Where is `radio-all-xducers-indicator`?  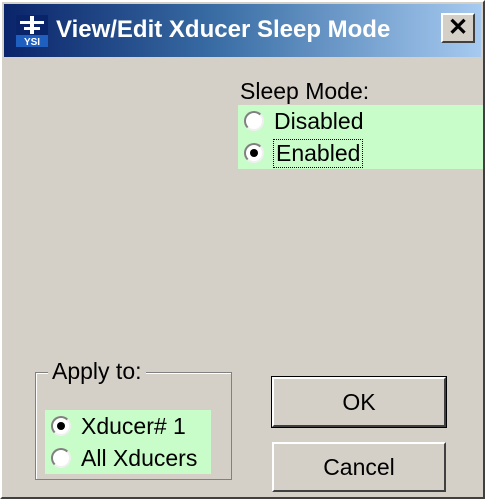 radio-all-xducers-indicator is located at coordinates (61, 458).